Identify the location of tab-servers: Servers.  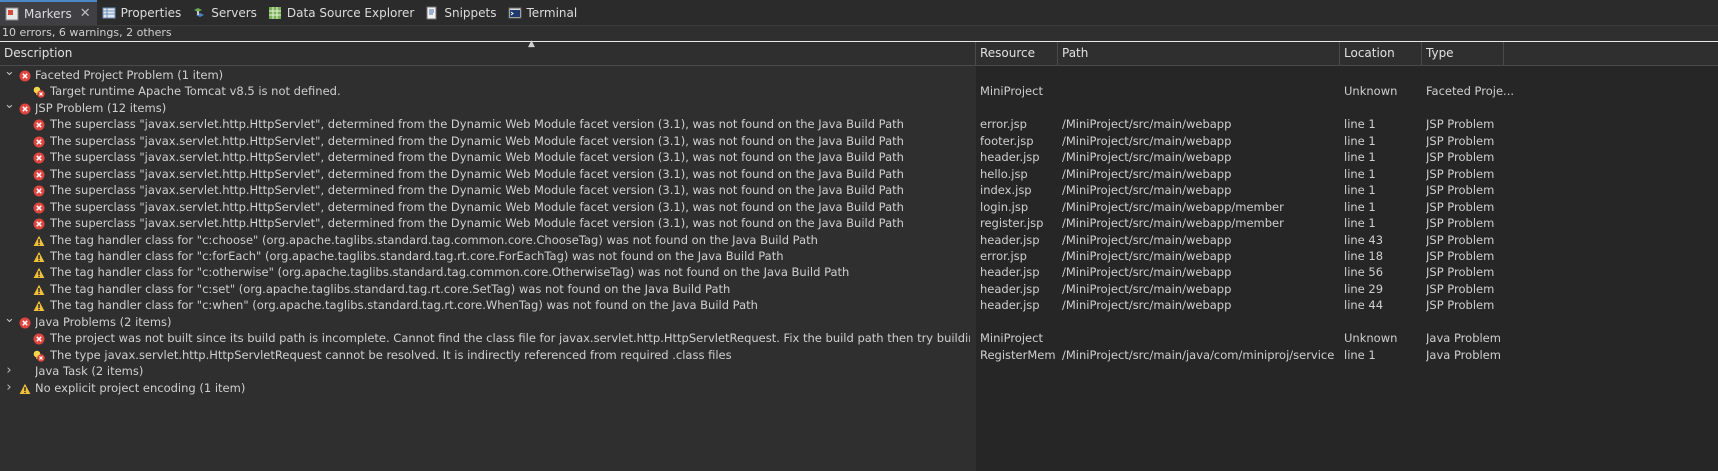
(225, 12).